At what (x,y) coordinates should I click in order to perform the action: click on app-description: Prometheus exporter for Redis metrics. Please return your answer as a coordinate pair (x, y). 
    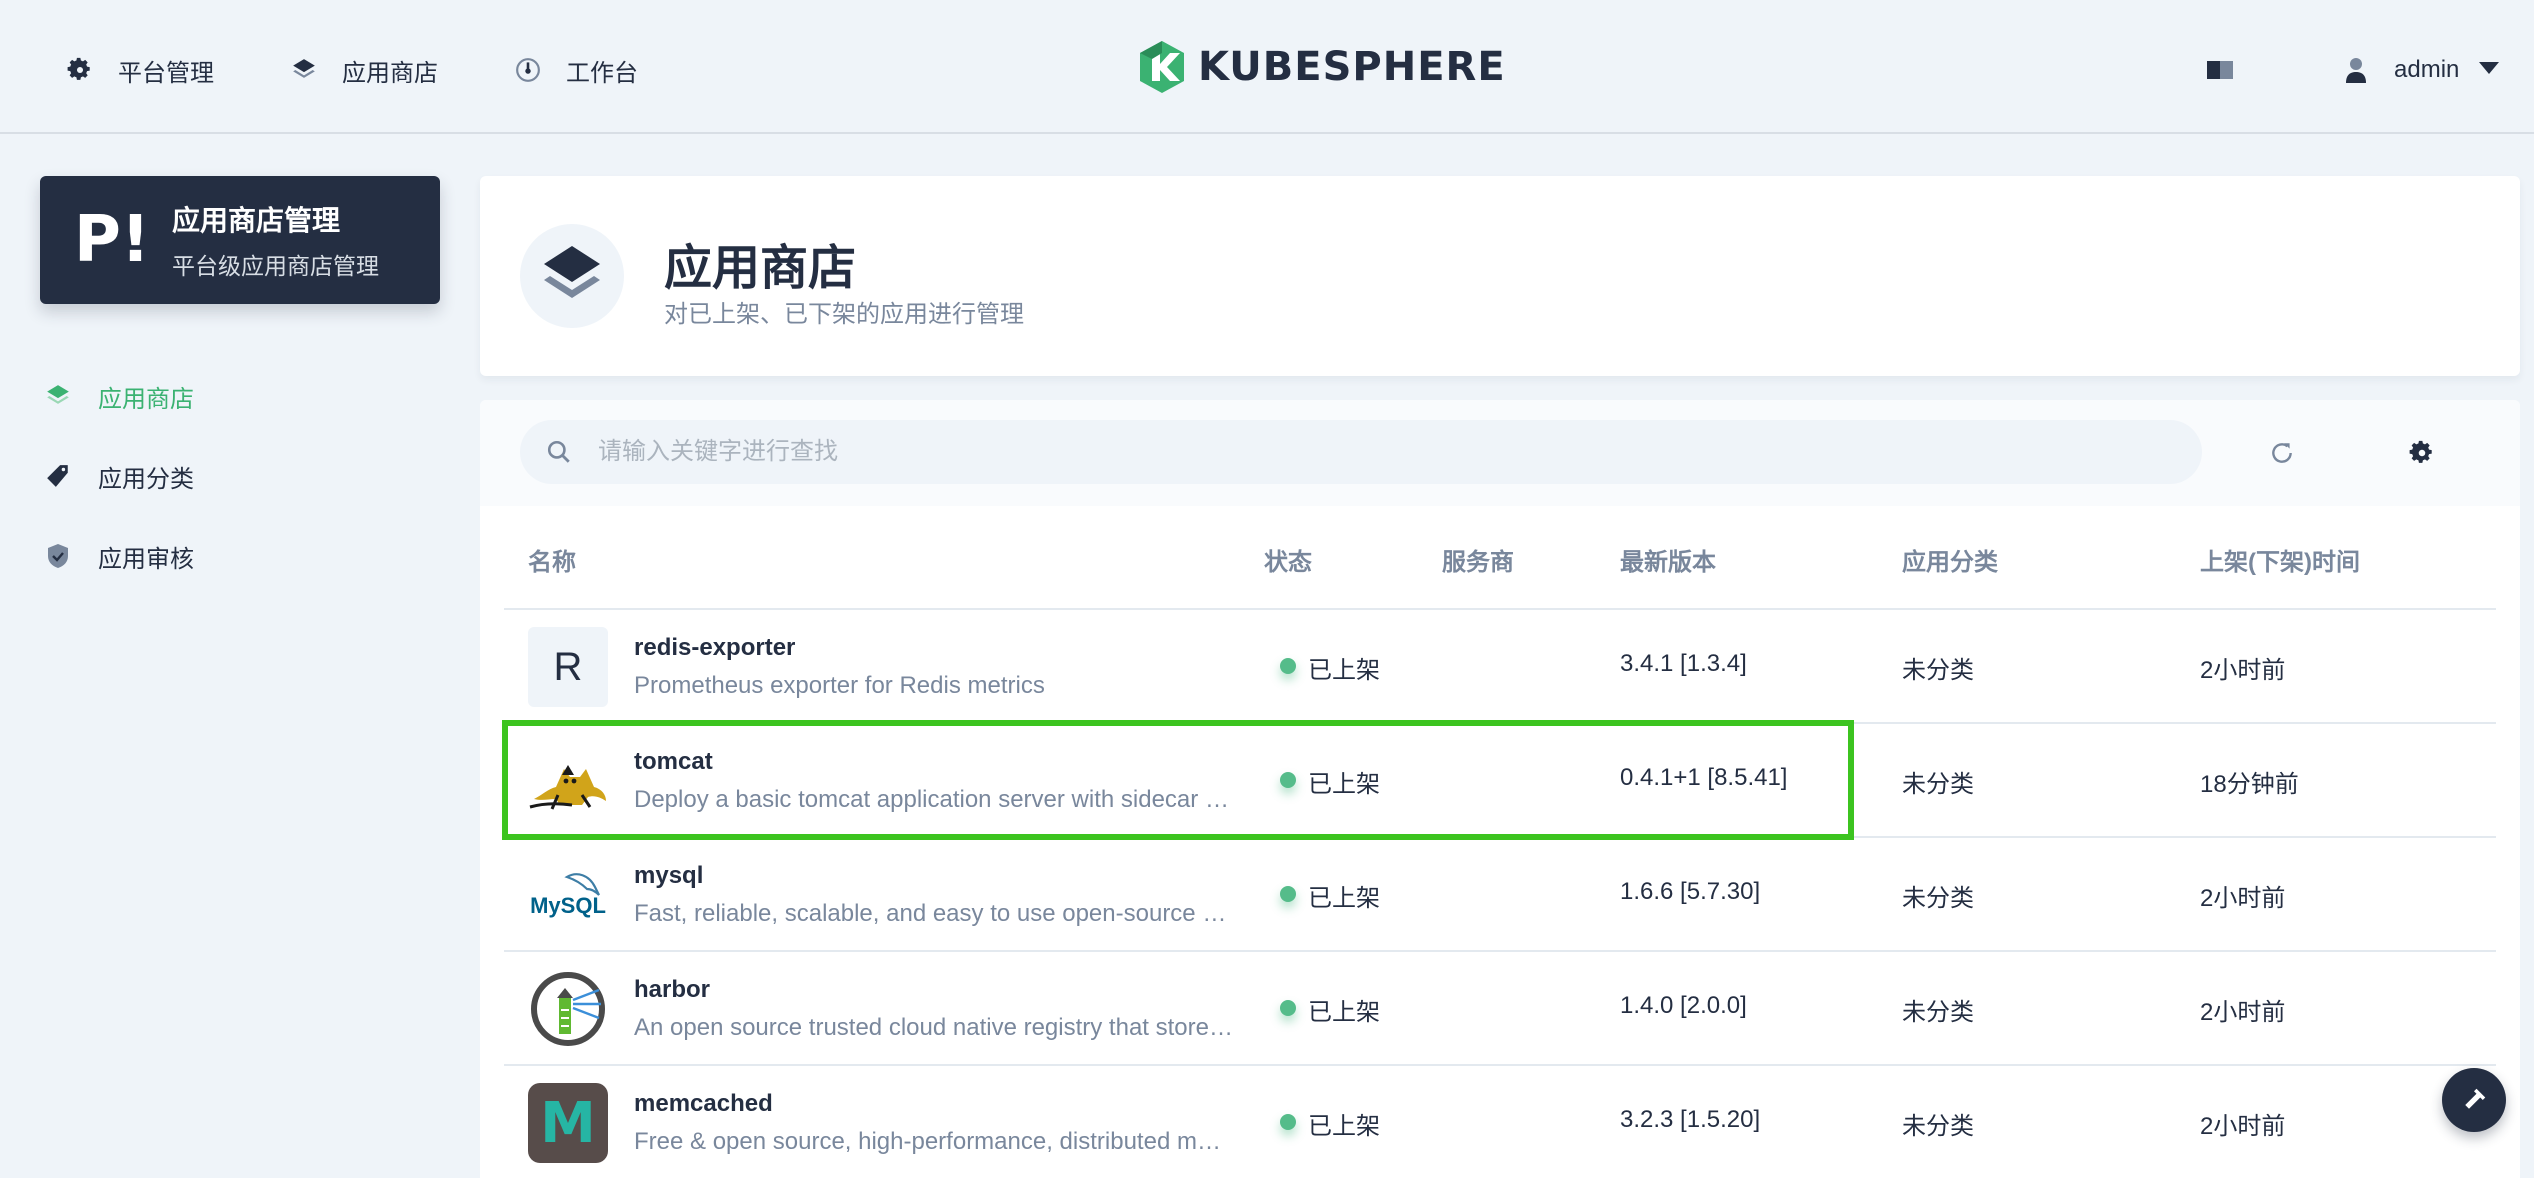
    Looking at the image, I should click on (839, 685).